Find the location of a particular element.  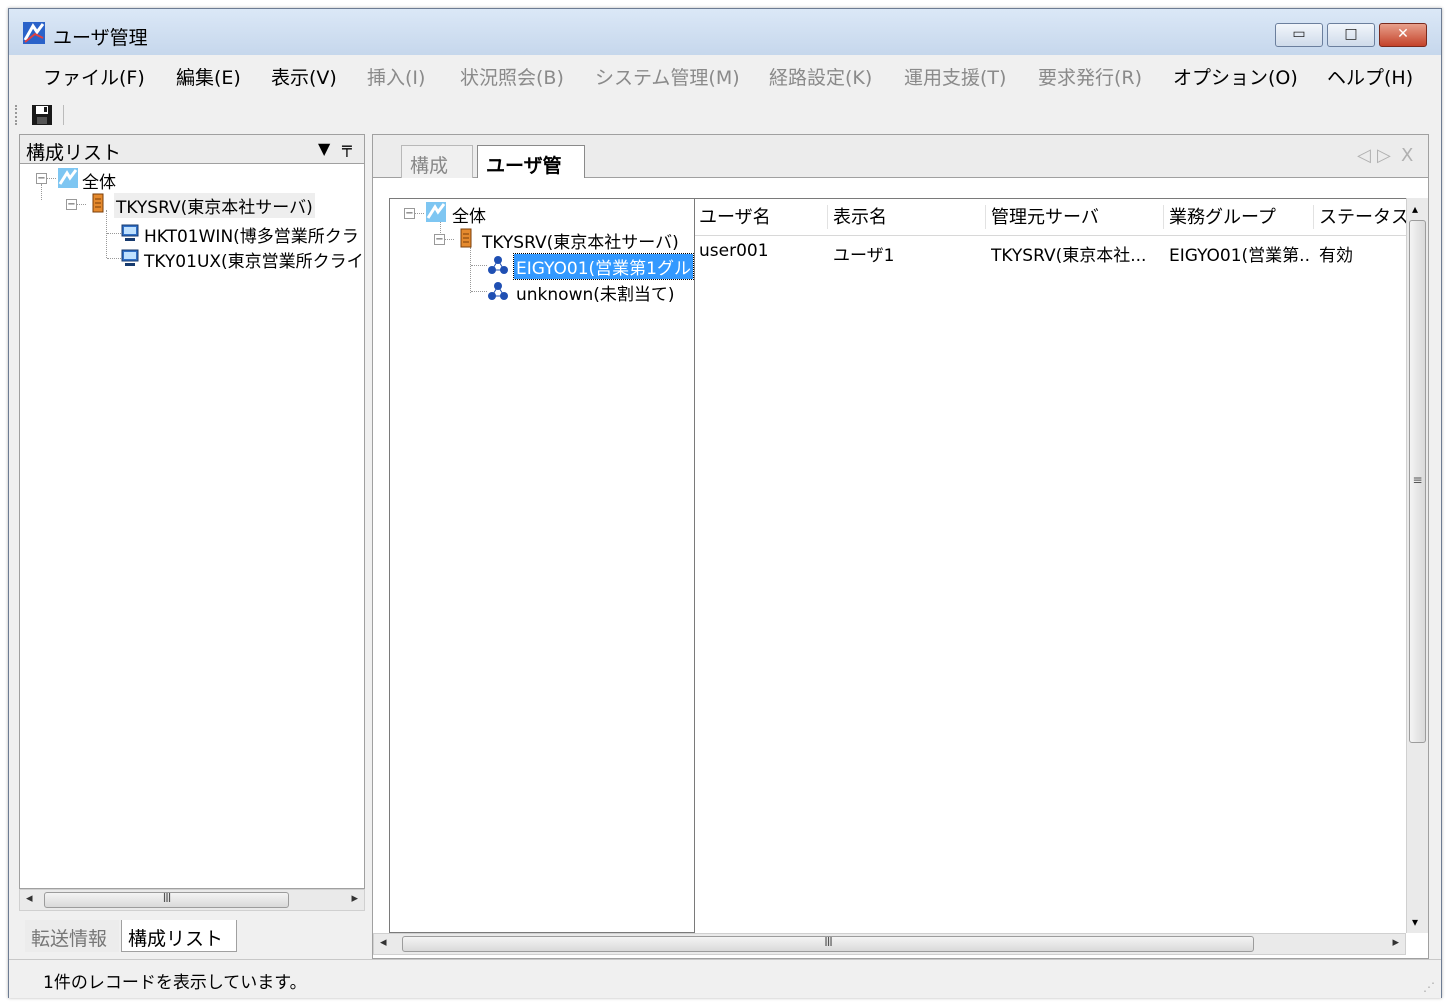

cell-display-name: ユーザ1 is located at coordinates (864, 256).